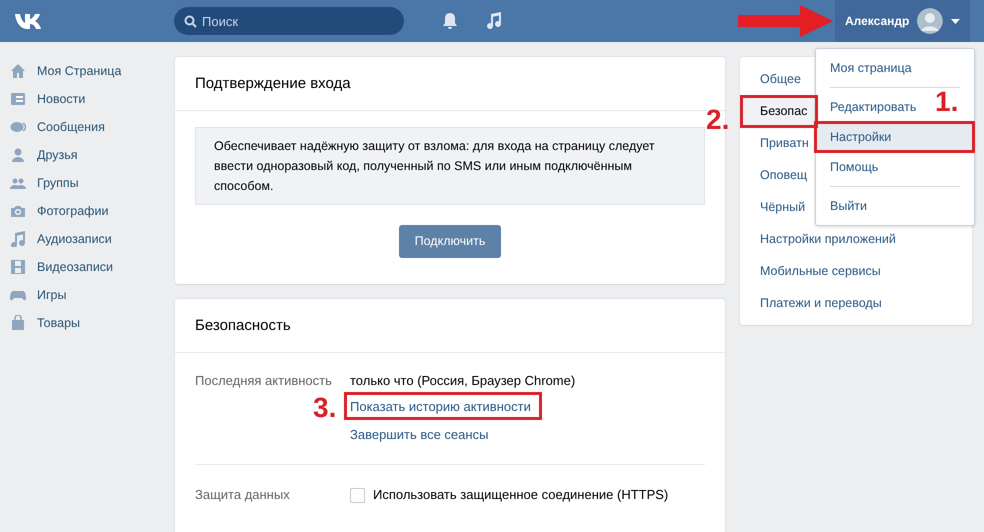 The width and height of the screenshot is (984, 532). Describe the element at coordinates (92, 295) in the screenshot. I see `sidebar-item: Игры` at that location.